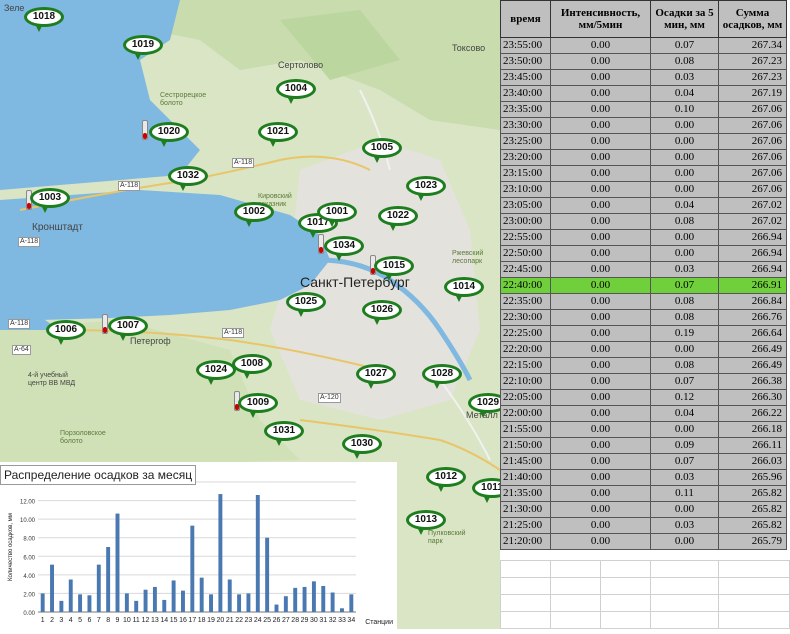  Describe the element at coordinates (188, 178) in the screenshot. I see `station-marker: 1032` at that location.